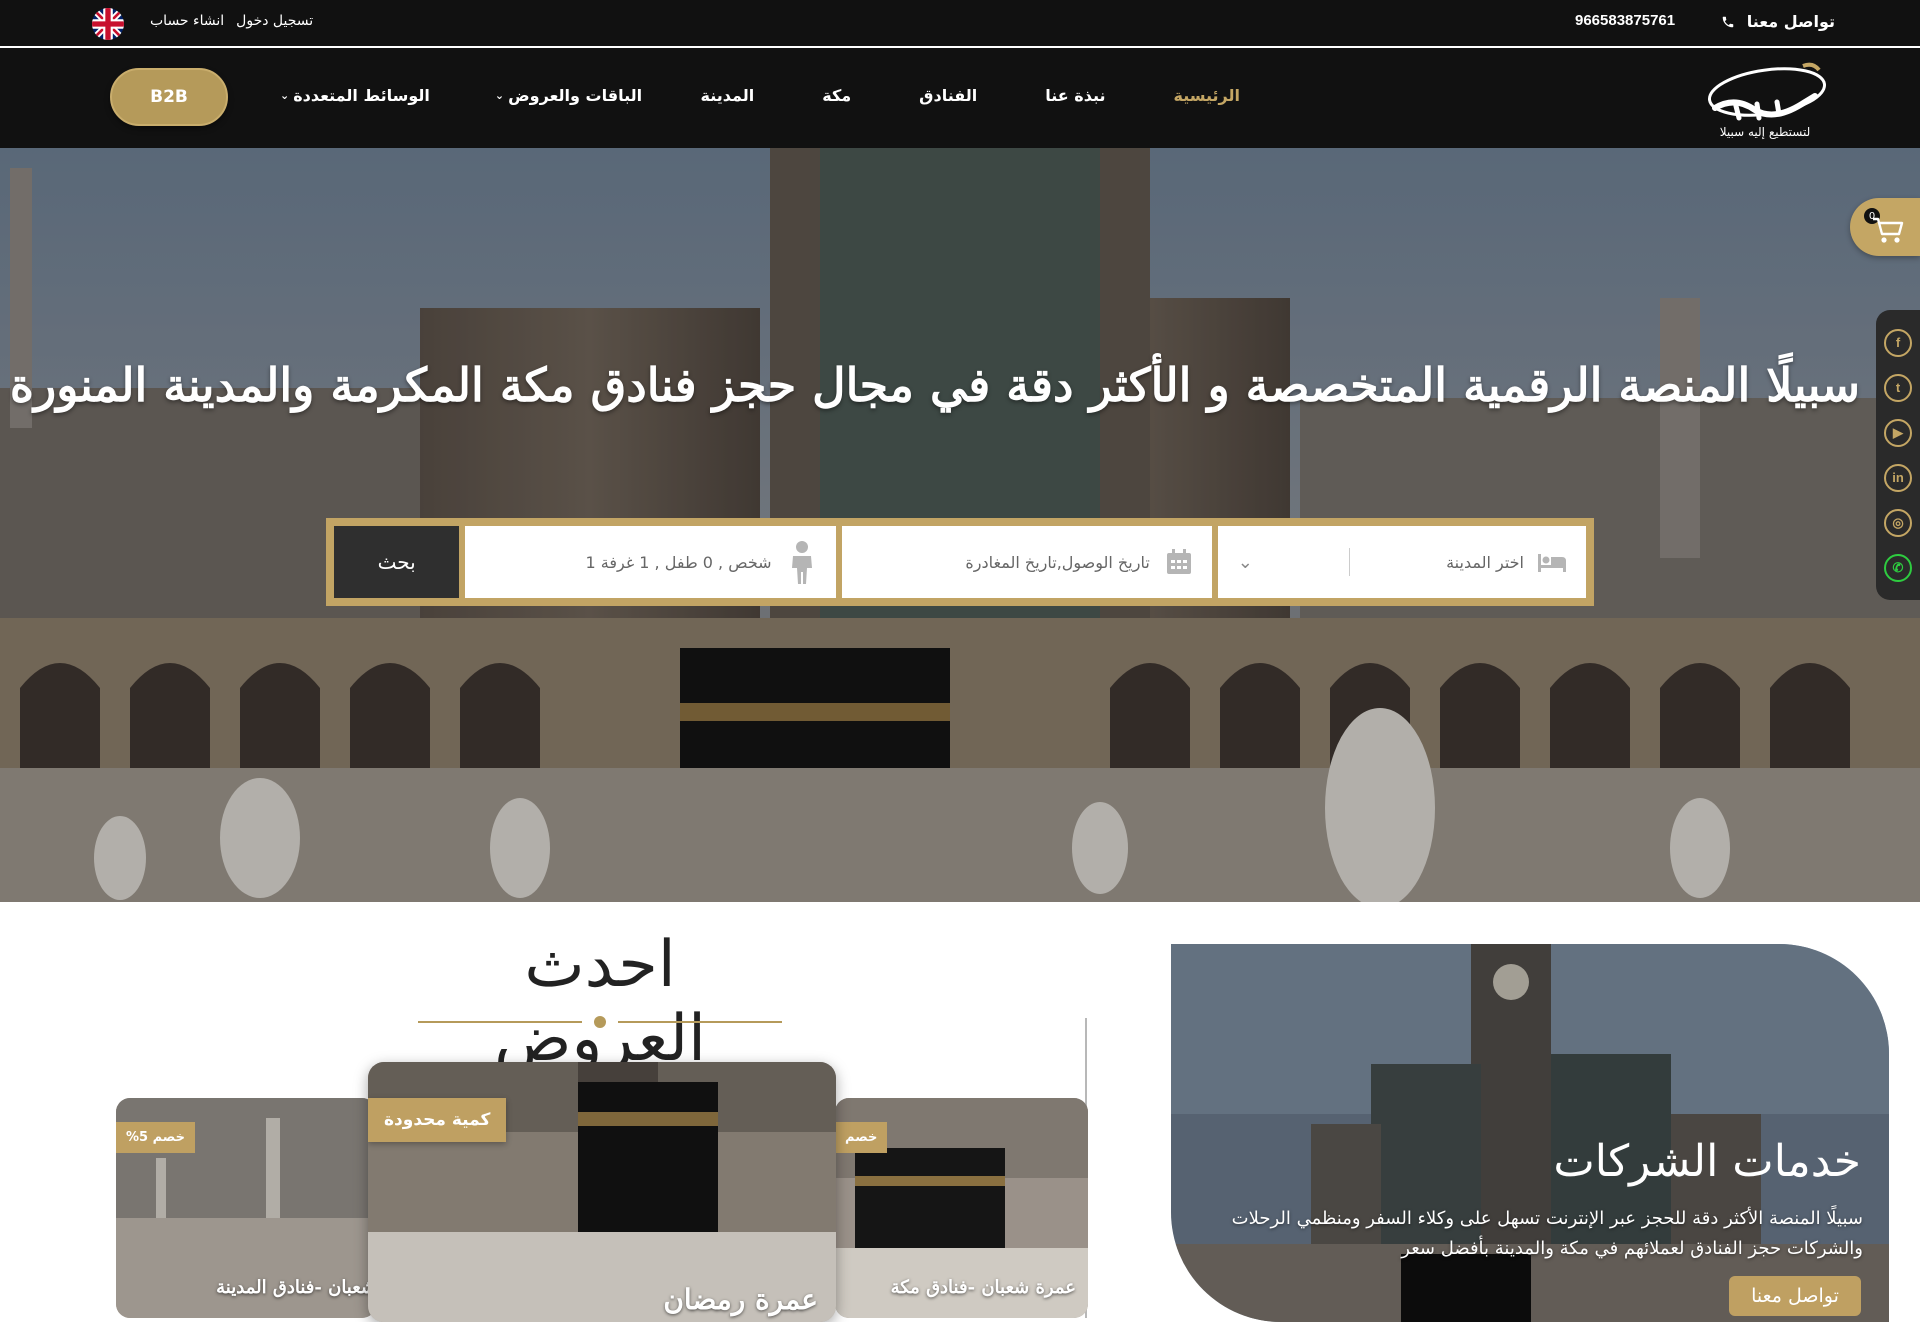  What do you see at coordinates (1057, 562) in the screenshot?
I see `dates-placeholder: تاريخ الوصول,تاريخ المغادرة` at bounding box center [1057, 562].